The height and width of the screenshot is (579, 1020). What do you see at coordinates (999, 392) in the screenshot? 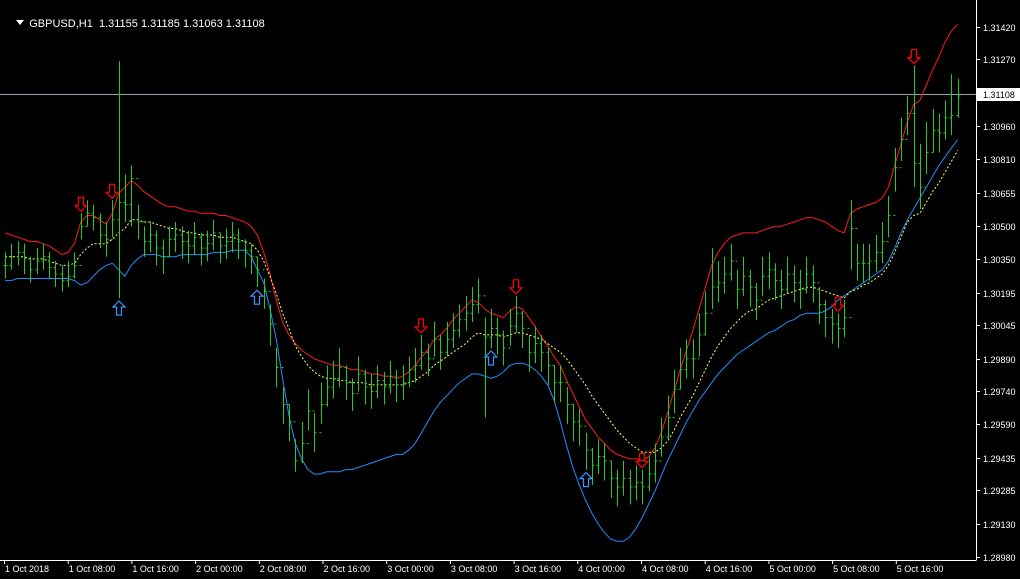
I see `y-tick-label: 1.29740` at bounding box center [999, 392].